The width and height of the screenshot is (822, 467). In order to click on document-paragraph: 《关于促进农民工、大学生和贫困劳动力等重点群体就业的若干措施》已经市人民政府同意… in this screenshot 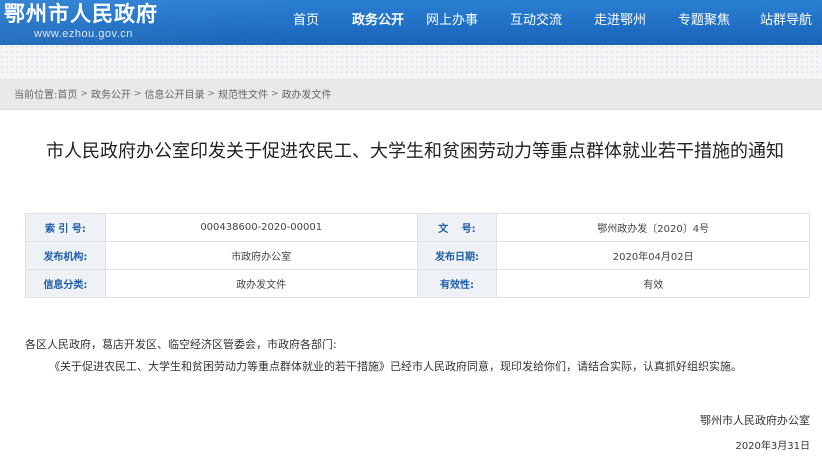, I will do `click(395, 366)`.